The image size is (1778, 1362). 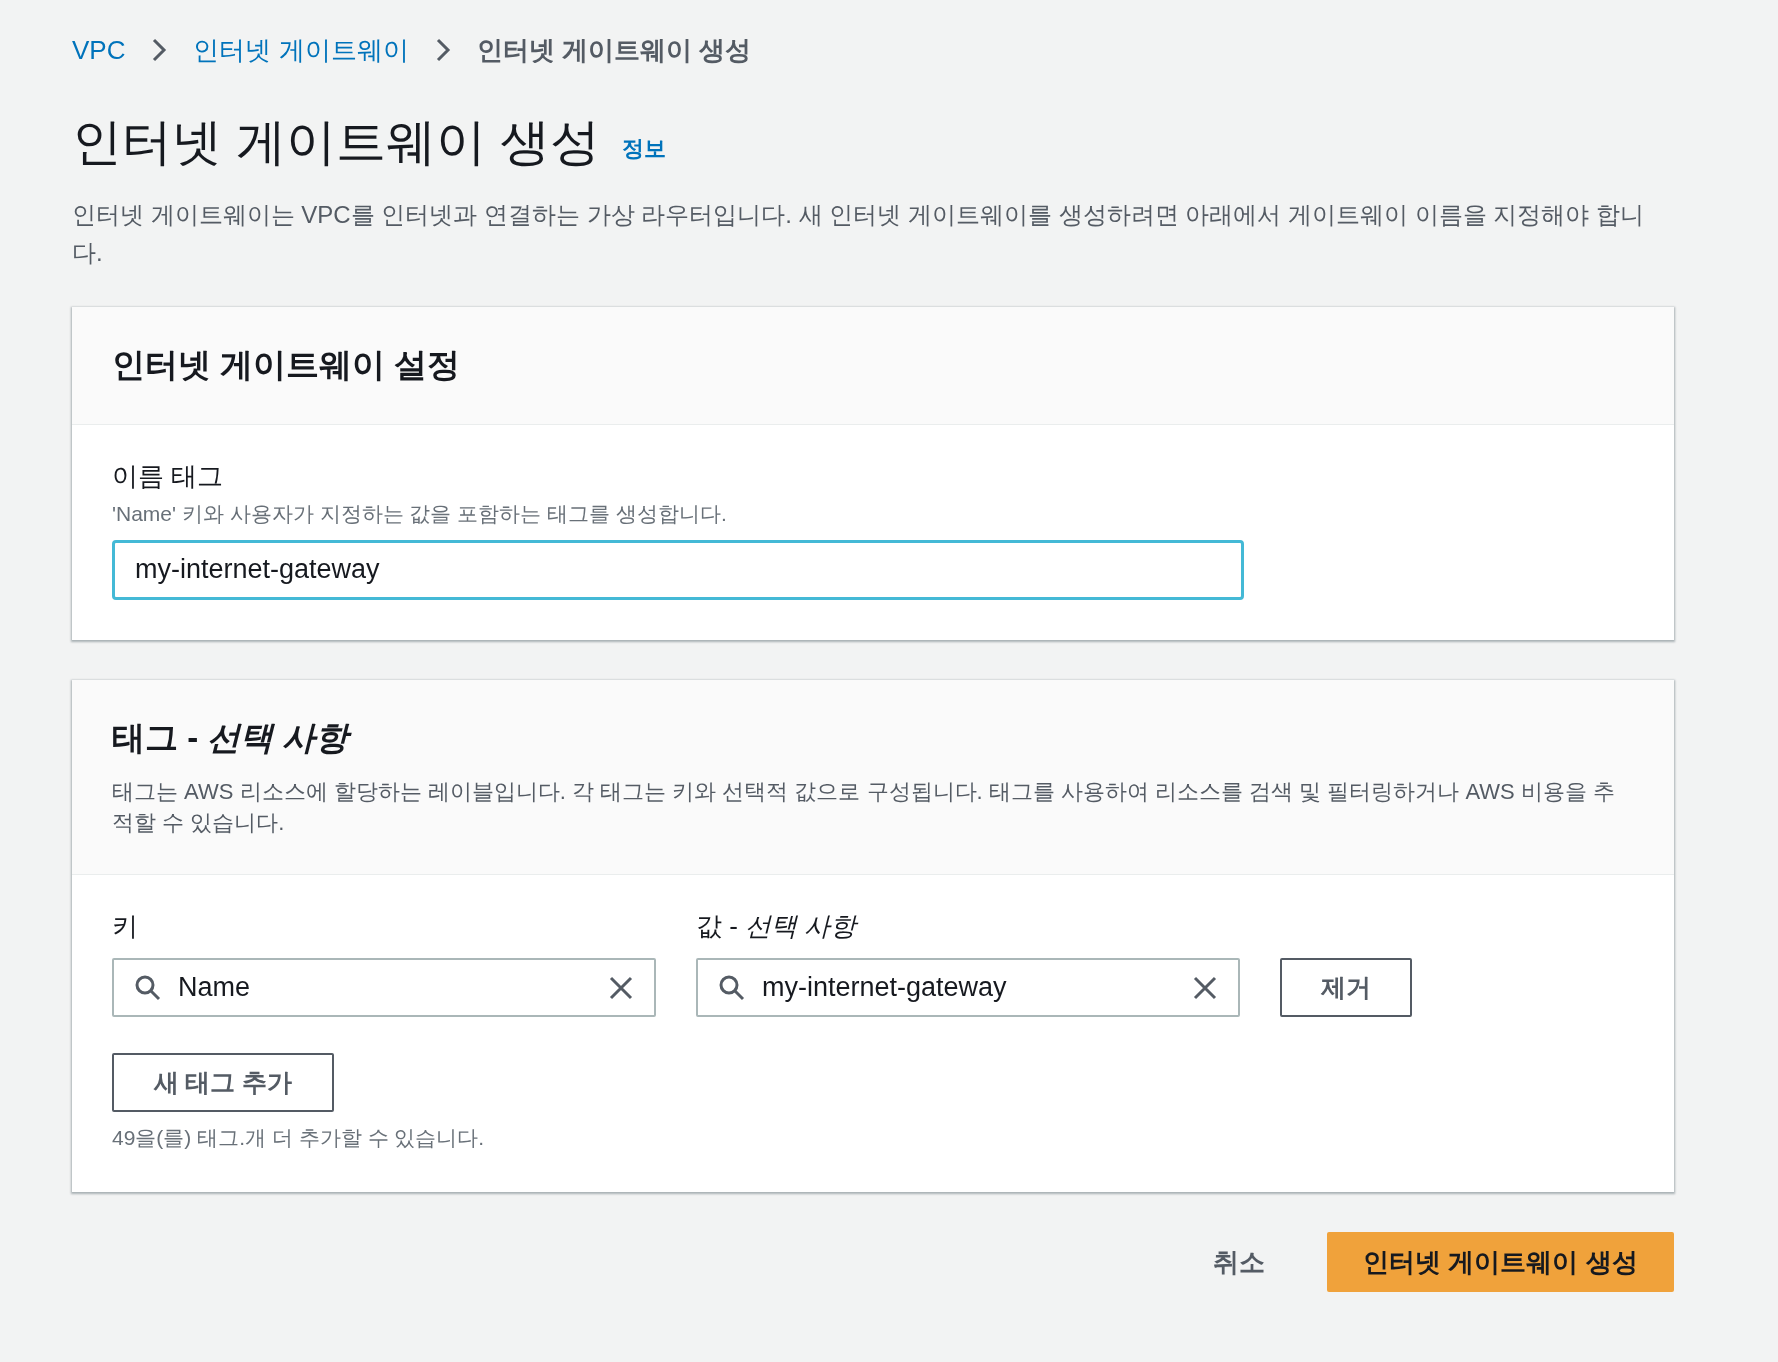 What do you see at coordinates (1500, 1262) in the screenshot?
I see `create-button: 인터넷 게이트웨이 생성` at bounding box center [1500, 1262].